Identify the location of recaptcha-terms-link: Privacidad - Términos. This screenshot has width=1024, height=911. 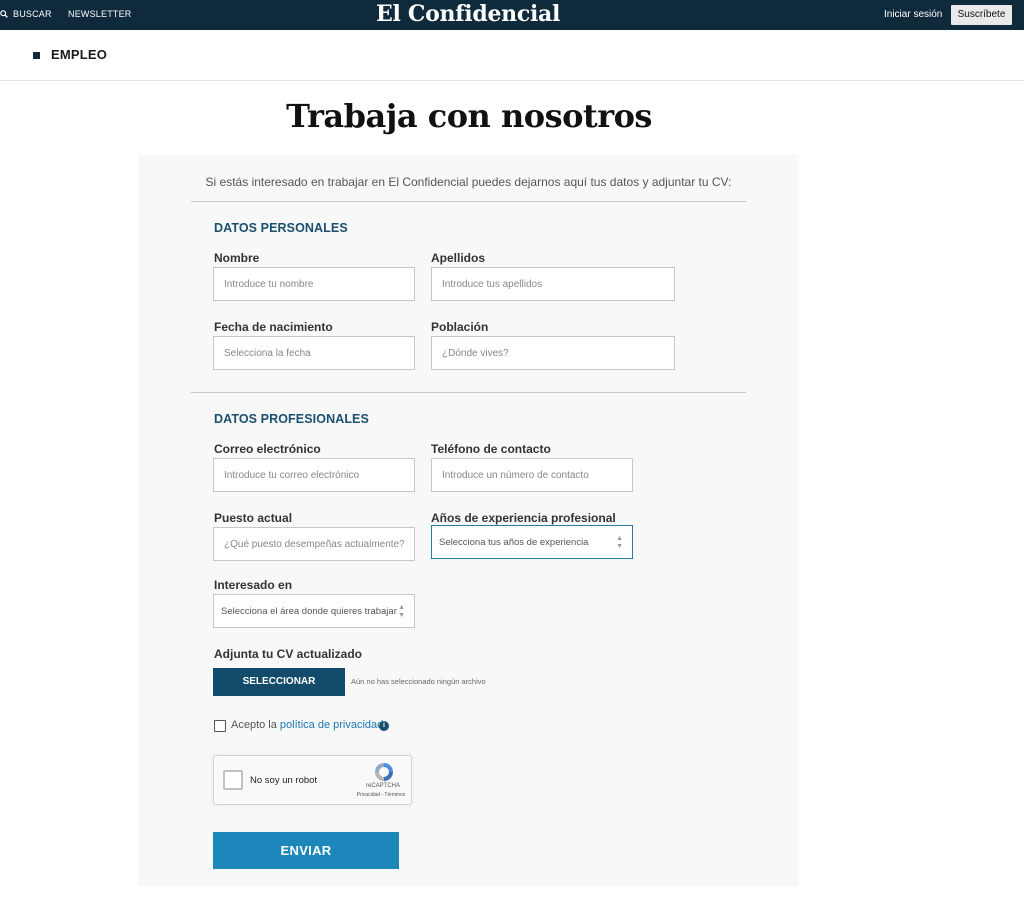
(381, 795).